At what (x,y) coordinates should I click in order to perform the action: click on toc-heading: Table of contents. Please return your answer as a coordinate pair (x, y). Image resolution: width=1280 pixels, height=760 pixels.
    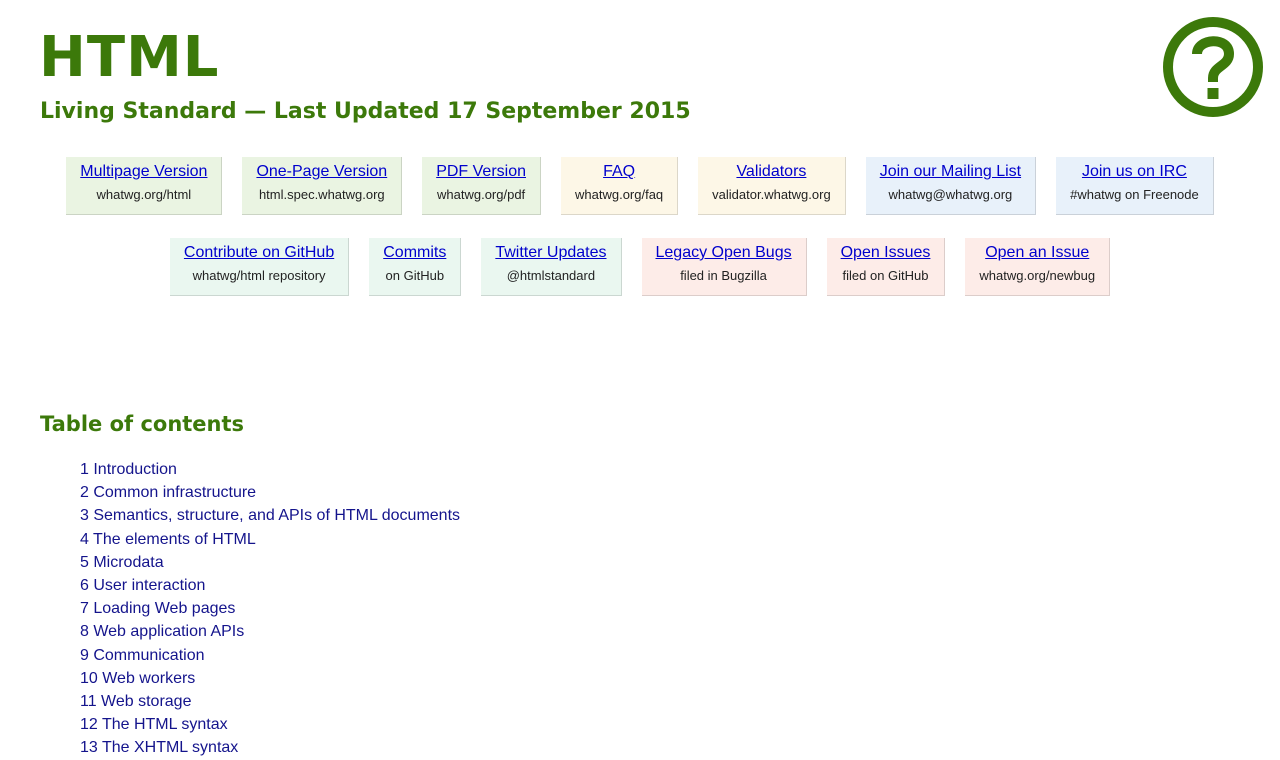
    Looking at the image, I should click on (142, 424).